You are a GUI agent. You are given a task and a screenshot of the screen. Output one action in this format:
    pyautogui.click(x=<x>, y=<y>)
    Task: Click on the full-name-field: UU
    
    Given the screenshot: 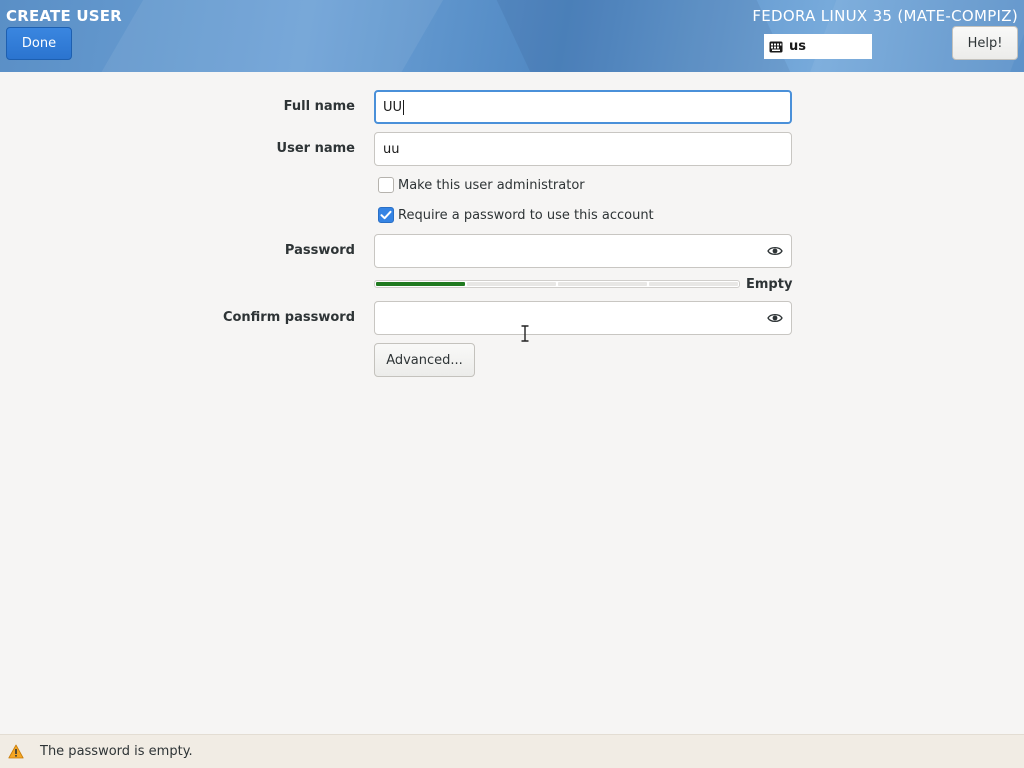 What is the action you would take?
    pyautogui.click(x=583, y=107)
    